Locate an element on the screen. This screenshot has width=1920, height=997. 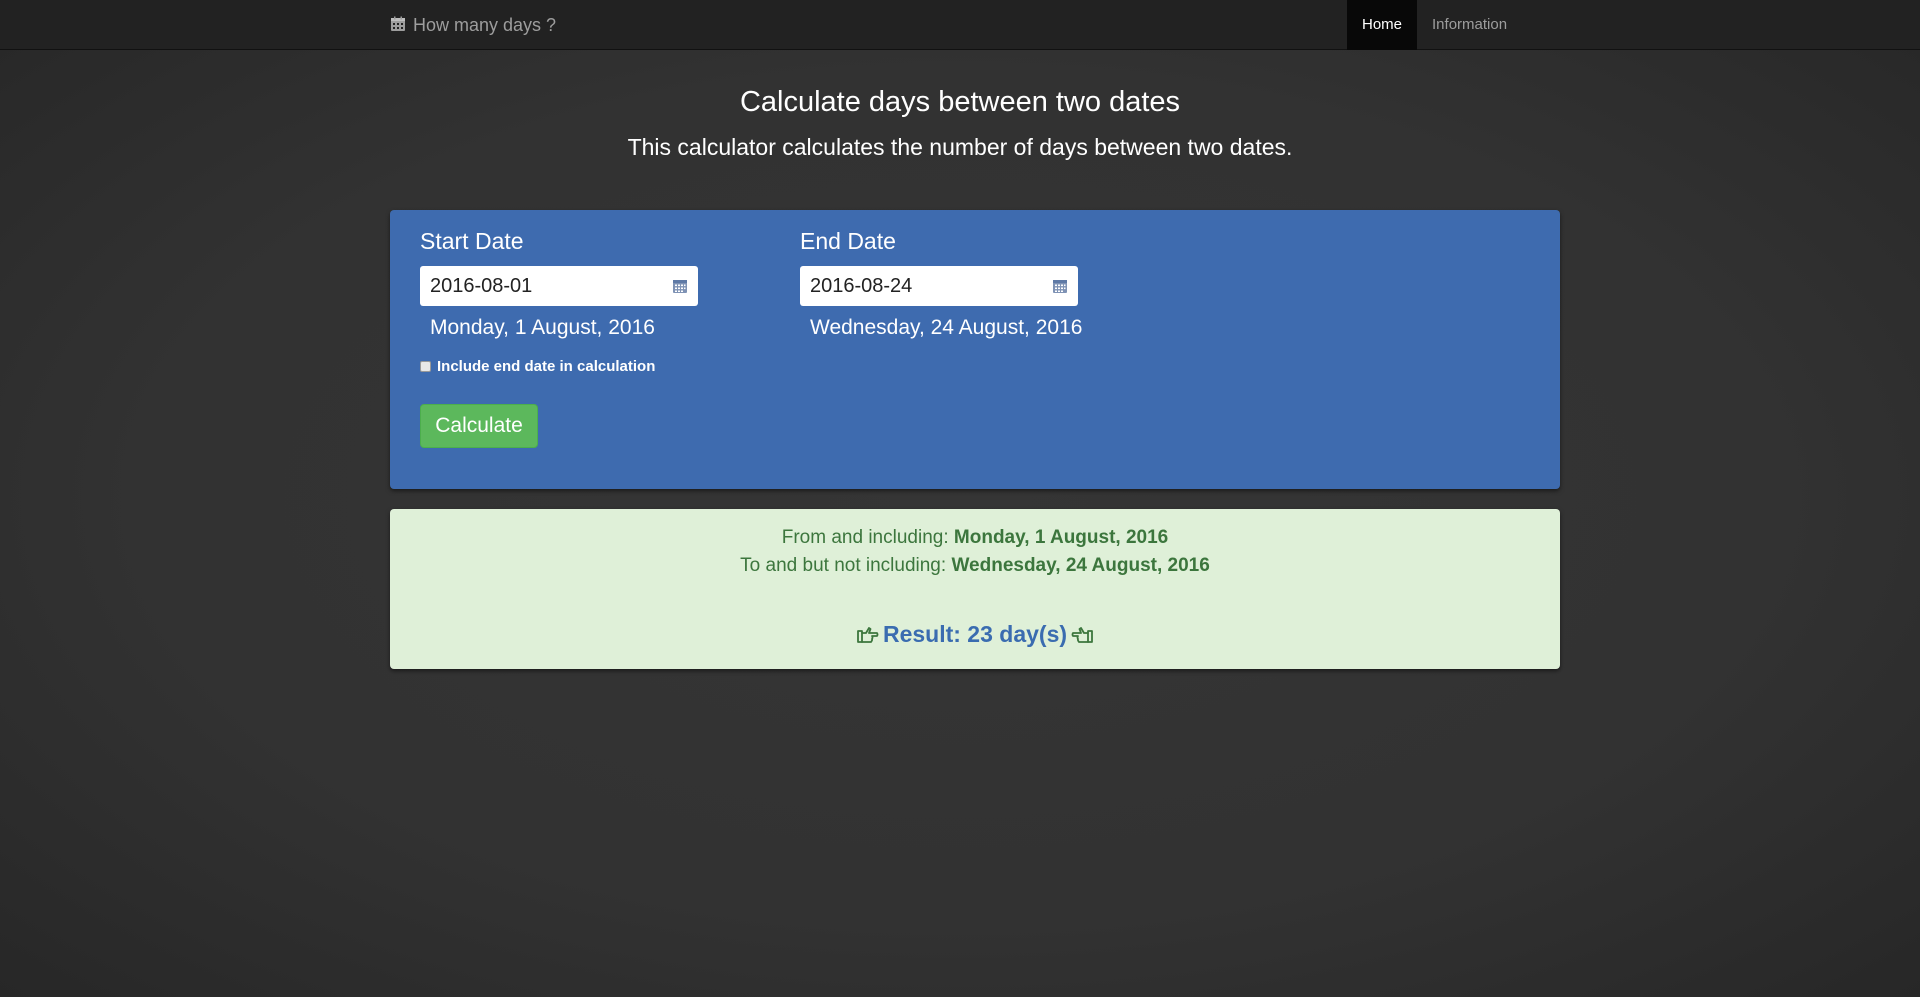
start-date-label: Start Date is located at coordinates (472, 241).